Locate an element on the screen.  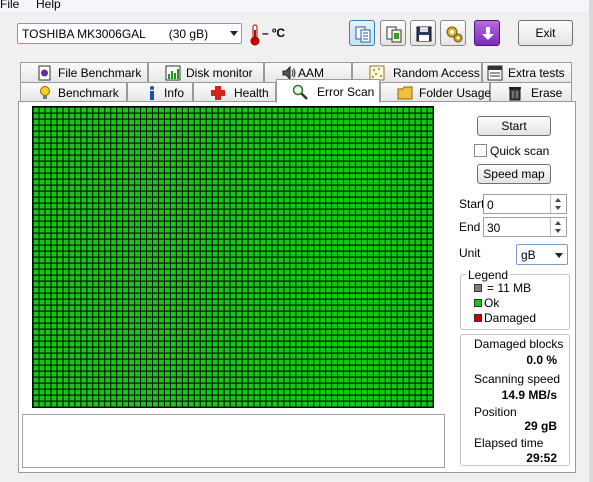
drive-select: TOSHIBA MK3006GAL (30 gB) is located at coordinates (129, 33).